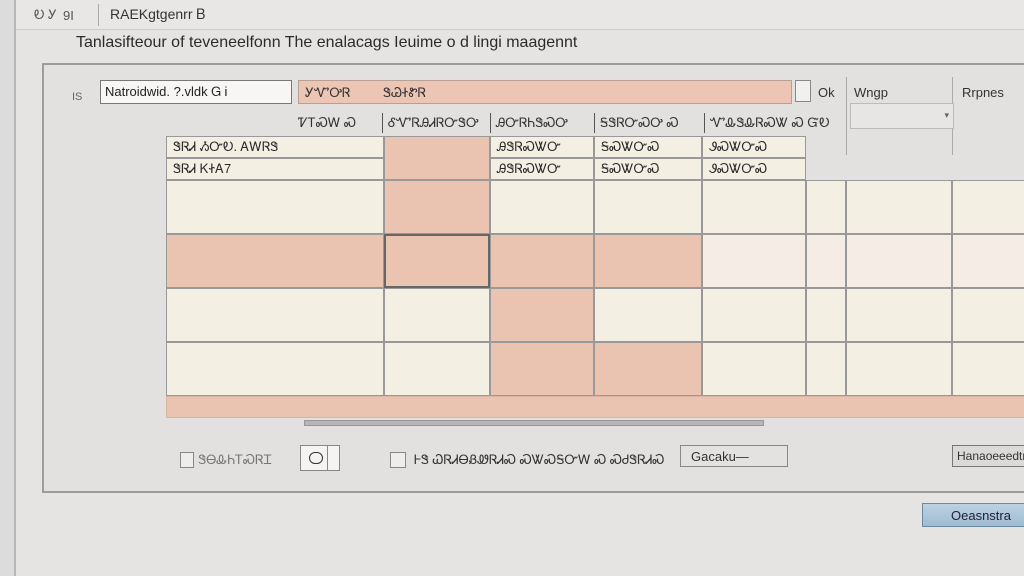 This screenshot has width=1024, height=576. Describe the element at coordinates (532, 123) in the screenshot. I see `column-header-3: ᎯᏅᏒᏂᏕᏍᎤ` at that location.